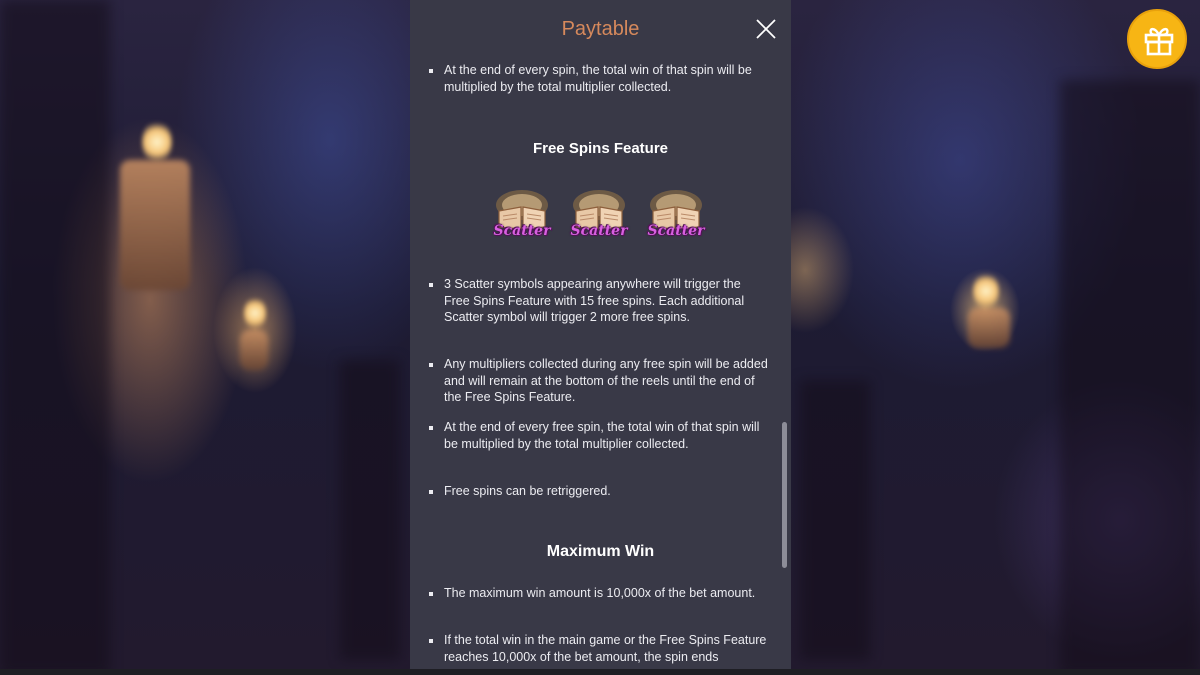 The height and width of the screenshot is (675, 1200). I want to click on close-icon, so click(766, 29).